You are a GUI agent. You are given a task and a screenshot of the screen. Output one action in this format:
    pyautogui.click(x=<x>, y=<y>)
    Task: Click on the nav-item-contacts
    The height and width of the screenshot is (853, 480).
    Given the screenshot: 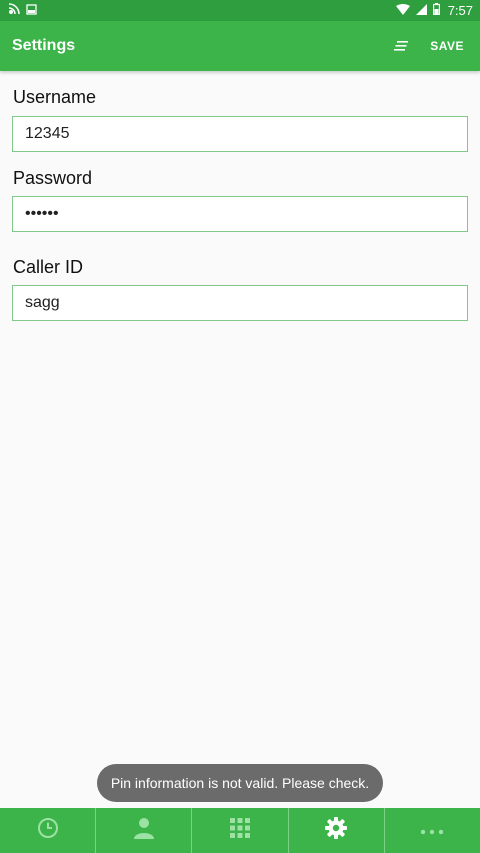 What is the action you would take?
    pyautogui.click(x=143, y=830)
    